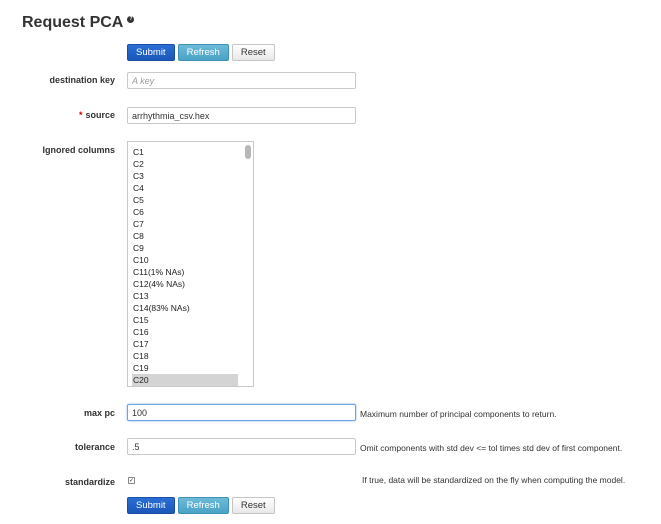 The image size is (661, 524). I want to click on ignored-column-option: C8, so click(185, 236).